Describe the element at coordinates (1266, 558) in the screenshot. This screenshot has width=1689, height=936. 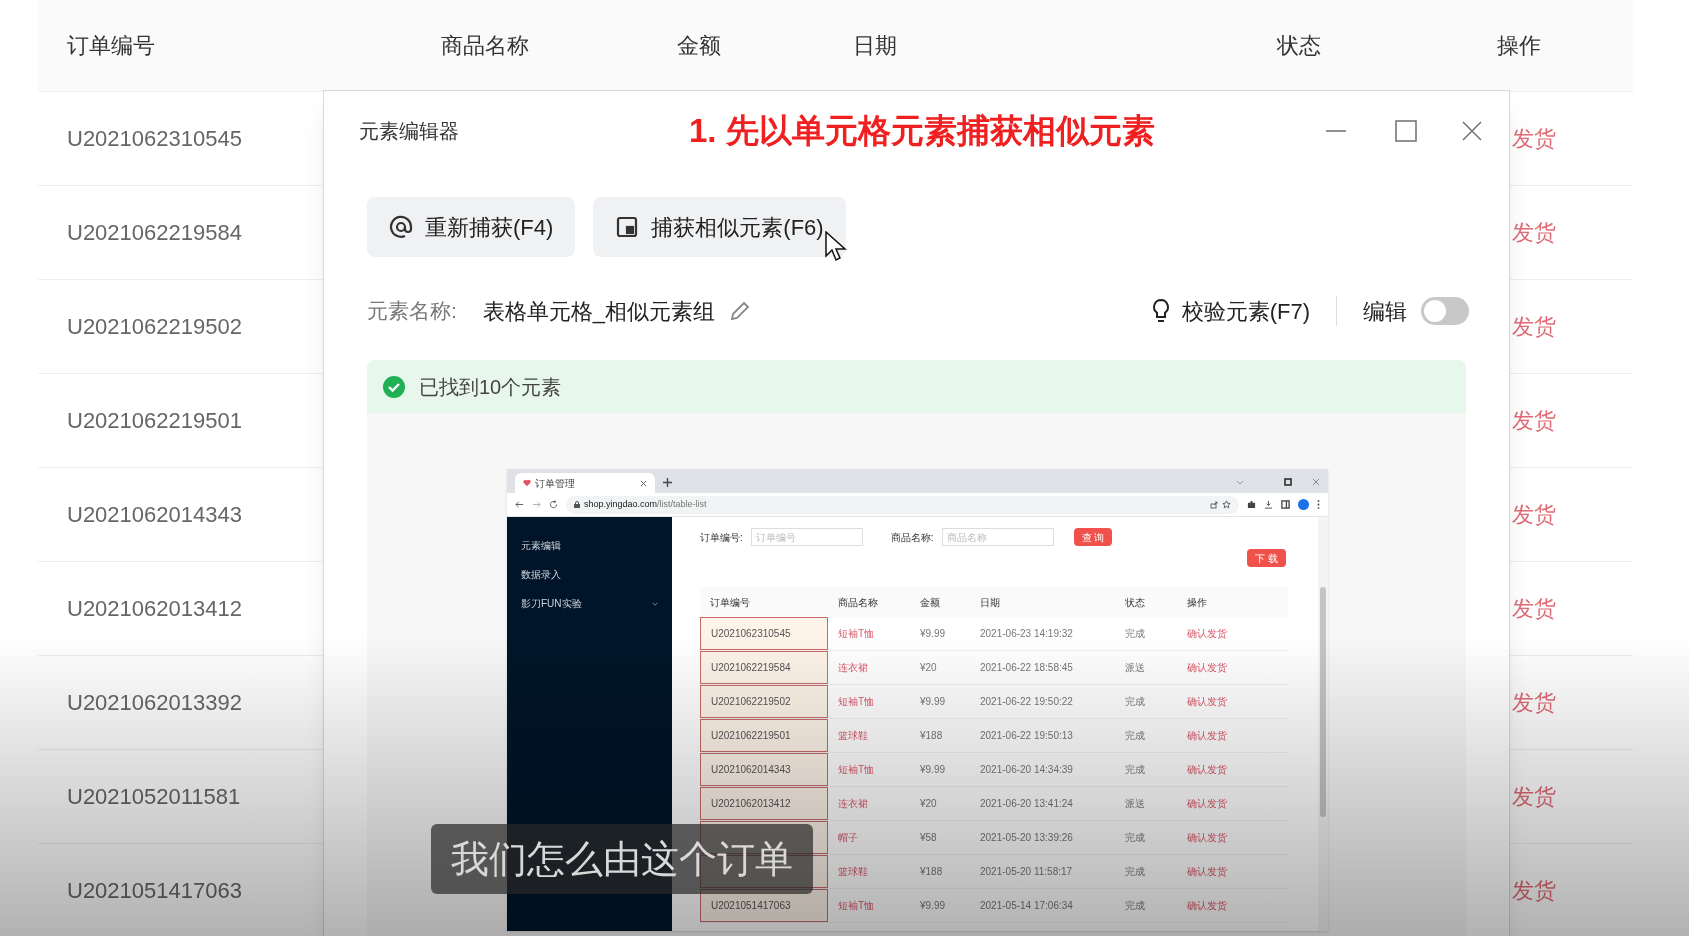
I see `download-button: 下 载` at that location.